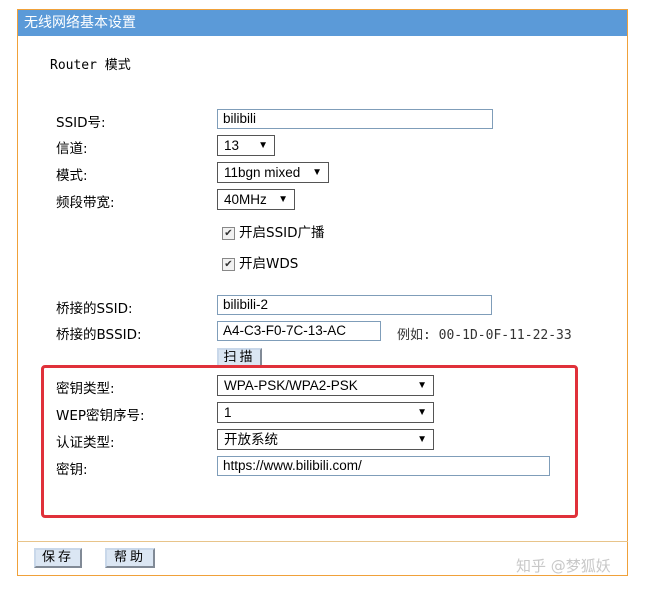 This screenshot has height=595, width=656. What do you see at coordinates (484, 335) in the screenshot?
I see `bssid-example-hint: 例如: 00-1D-0F-11-22-33` at bounding box center [484, 335].